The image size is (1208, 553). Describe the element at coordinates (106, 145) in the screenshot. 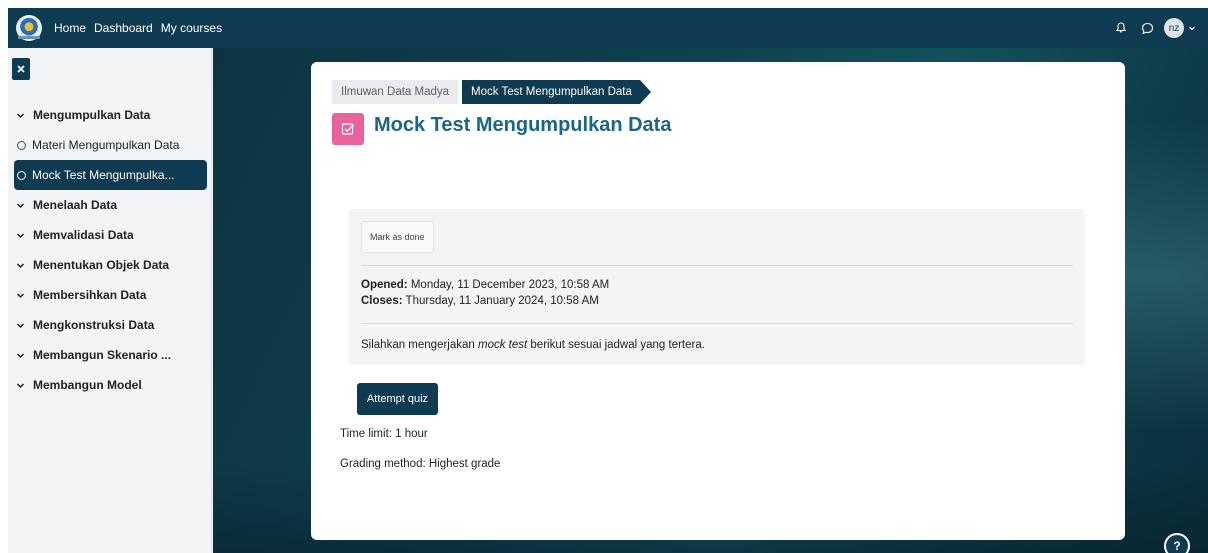

I see `sidebar-item-label: Materi Mengumpulkan Data` at that location.